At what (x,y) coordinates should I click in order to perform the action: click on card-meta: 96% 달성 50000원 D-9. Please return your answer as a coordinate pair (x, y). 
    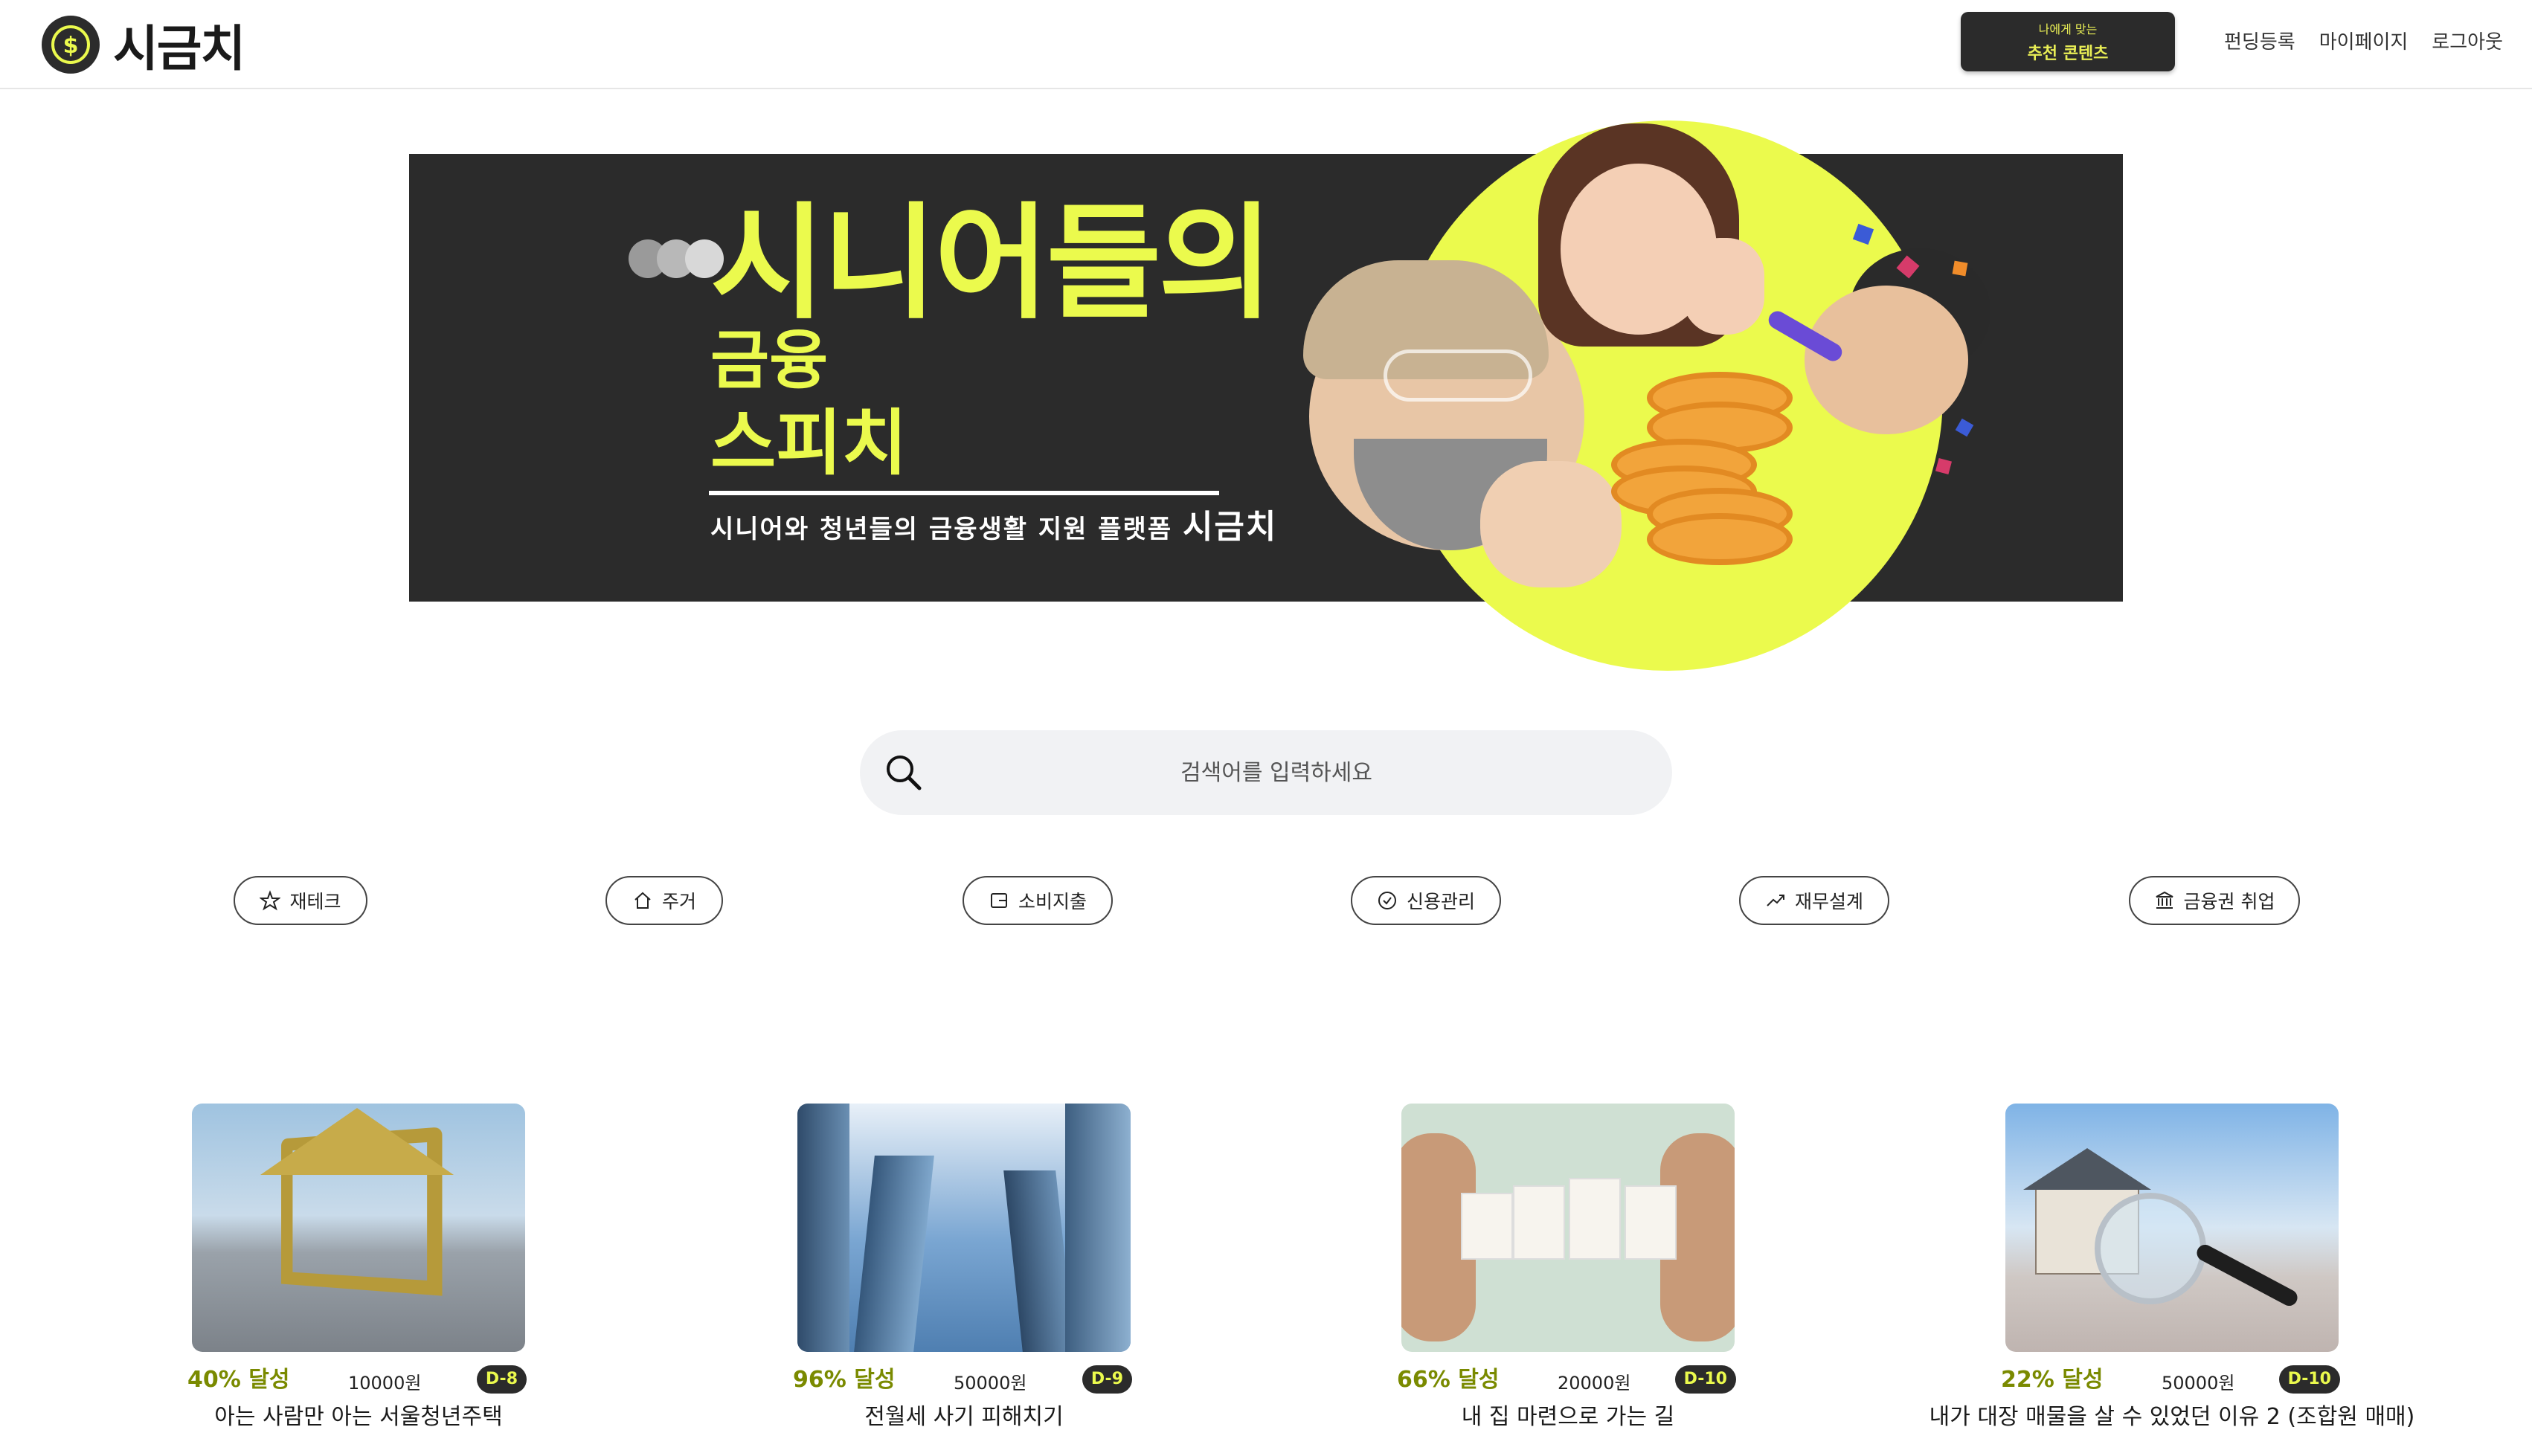
    Looking at the image, I should click on (963, 1374).